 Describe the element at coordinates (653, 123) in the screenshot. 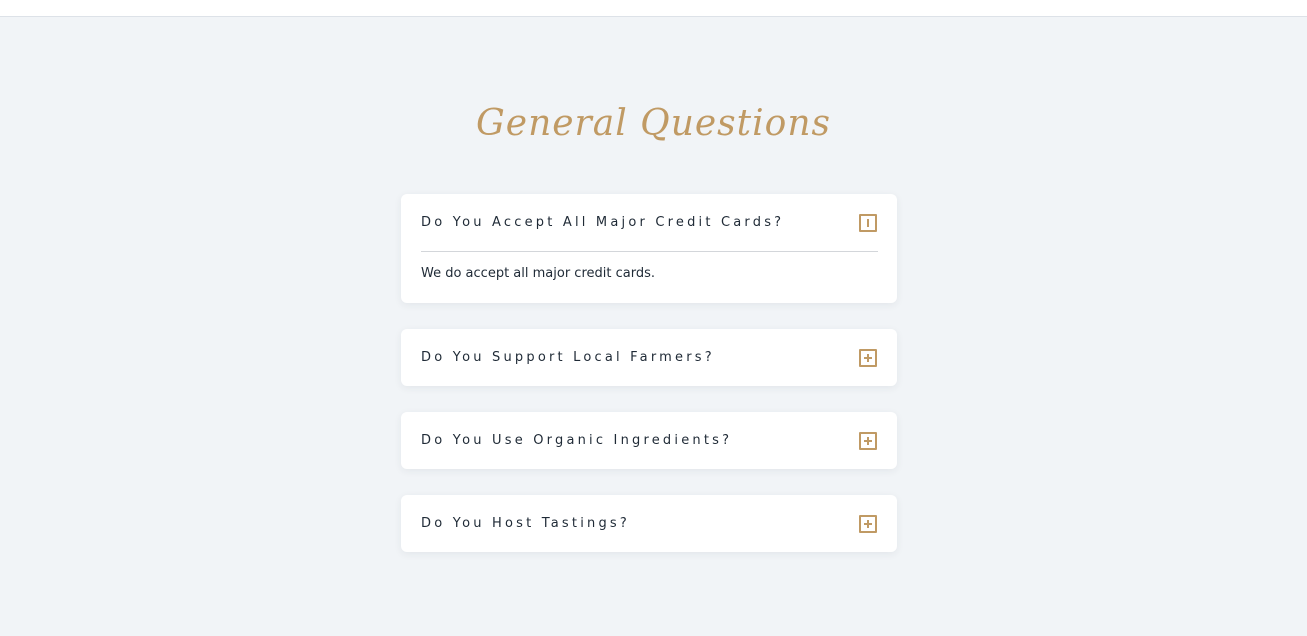

I see `section-title: General Questions` at that location.